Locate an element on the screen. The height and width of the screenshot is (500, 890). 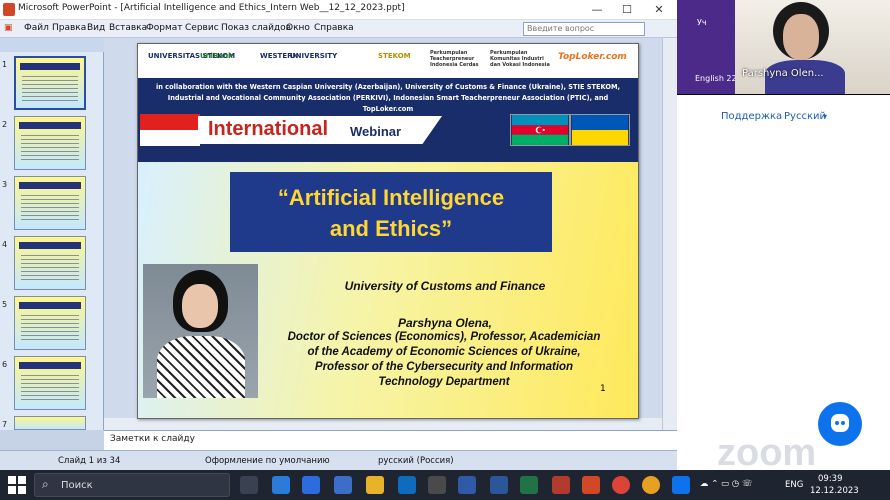
clock-time: 09:39 is located at coordinates (830, 479).